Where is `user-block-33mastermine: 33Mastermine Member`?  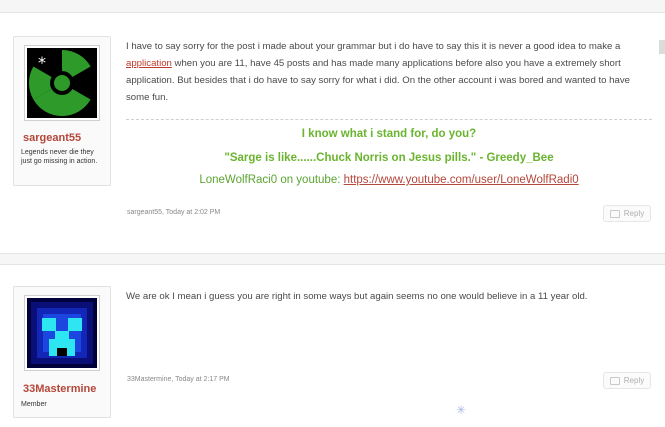
user-block-33mastermine: 33Mastermine Member is located at coordinates (62, 352).